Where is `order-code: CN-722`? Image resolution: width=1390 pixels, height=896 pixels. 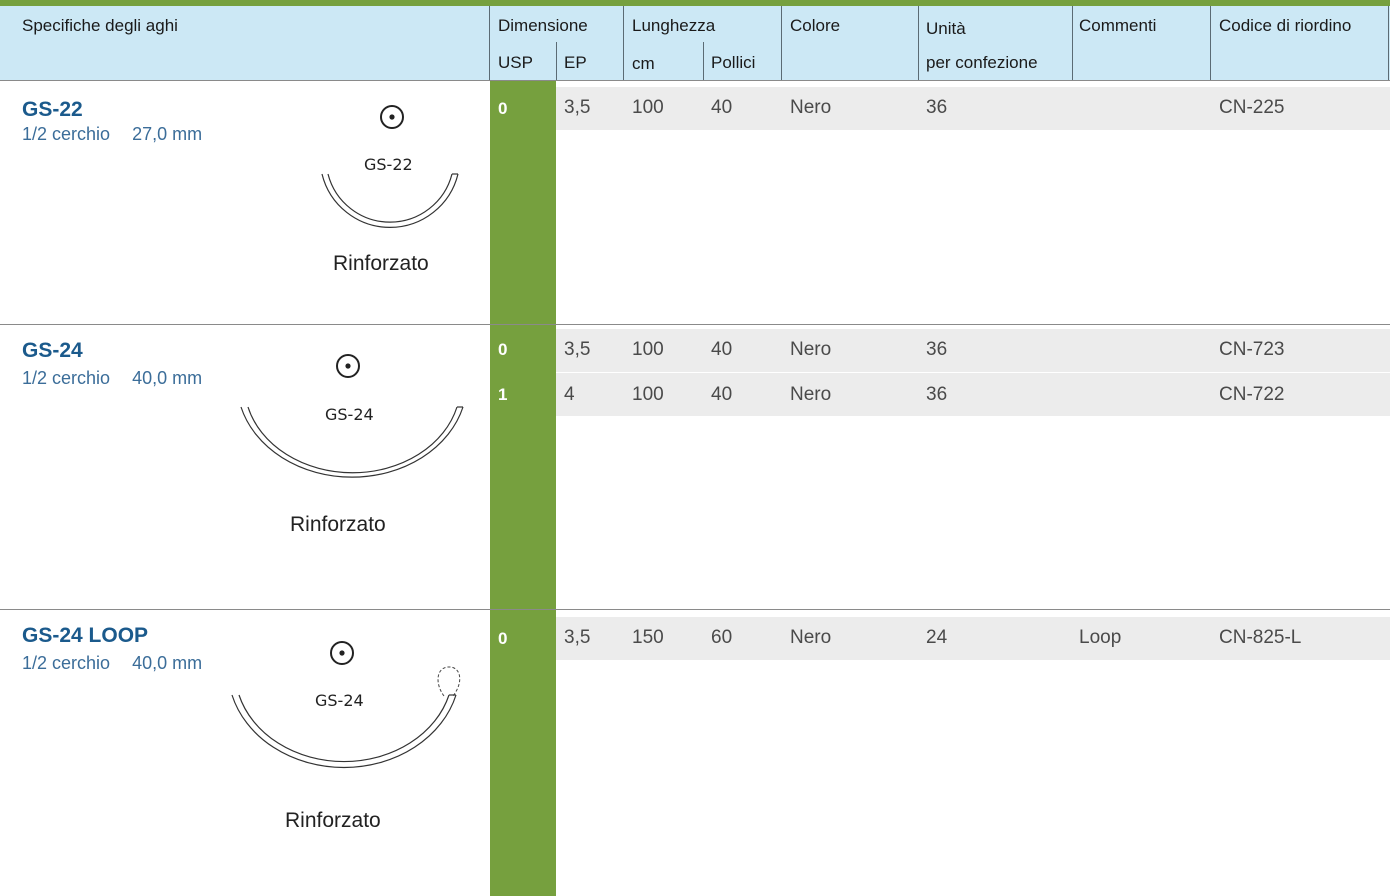
order-code: CN-722 is located at coordinates (1252, 394).